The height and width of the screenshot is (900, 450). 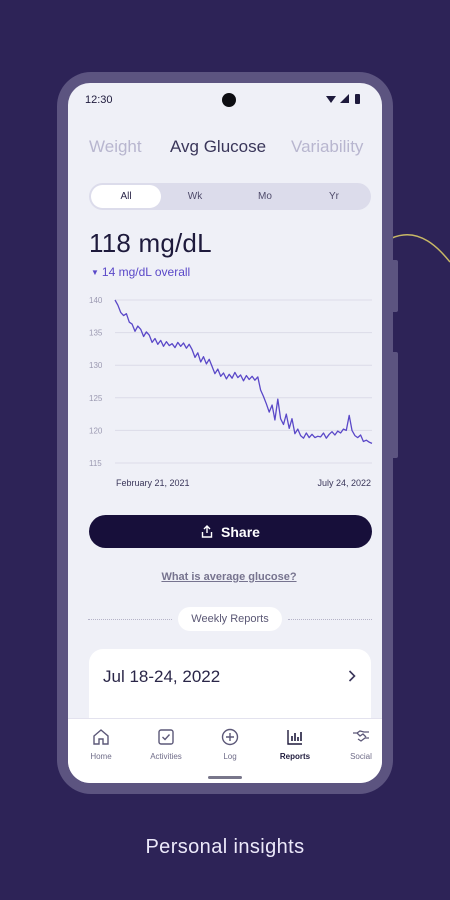 I want to click on nav-activities: Activities, so click(x=166, y=752).